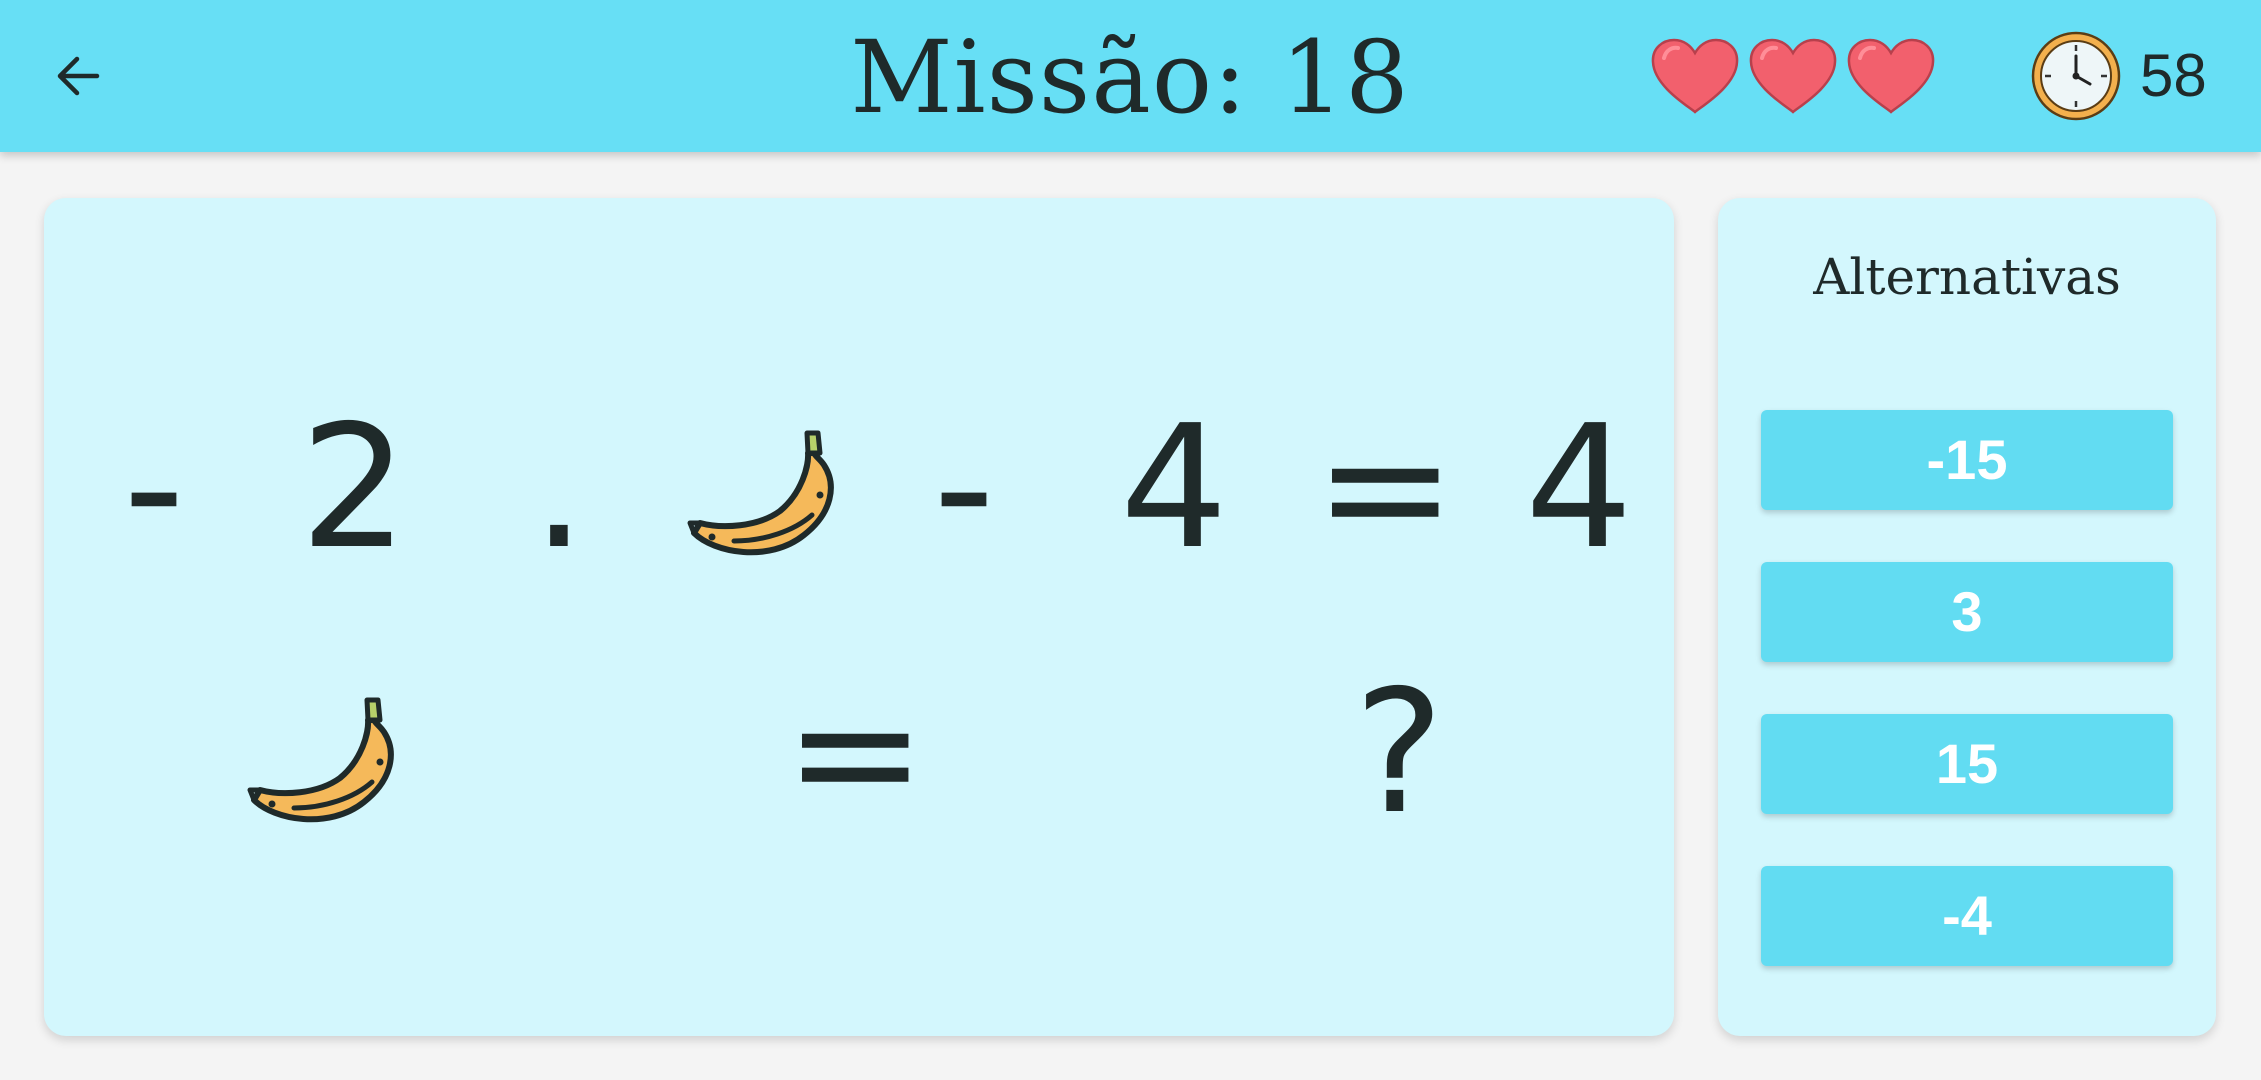 This screenshot has width=2261, height=1080. I want to click on answer-option-1: -15, so click(1967, 460).